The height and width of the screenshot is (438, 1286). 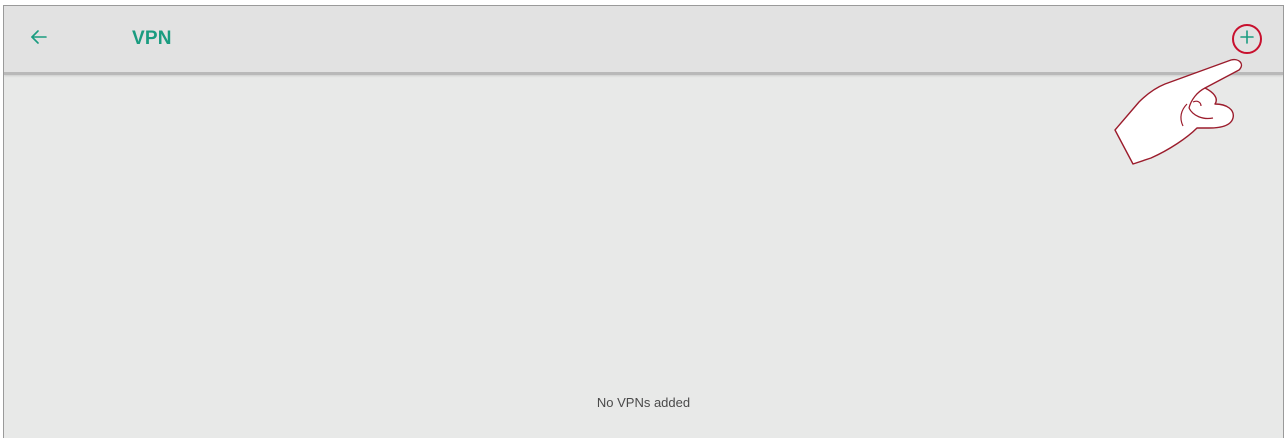 I want to click on empty-state-message: No VPNs added, so click(x=643, y=402).